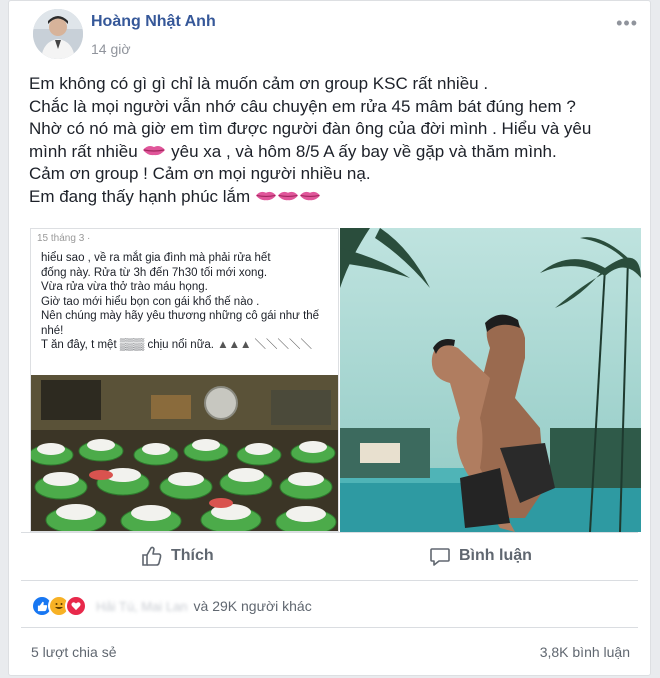 The image size is (660, 678). What do you see at coordinates (585, 652) in the screenshot?
I see `comment-count: 3,8K bình luận` at bounding box center [585, 652].